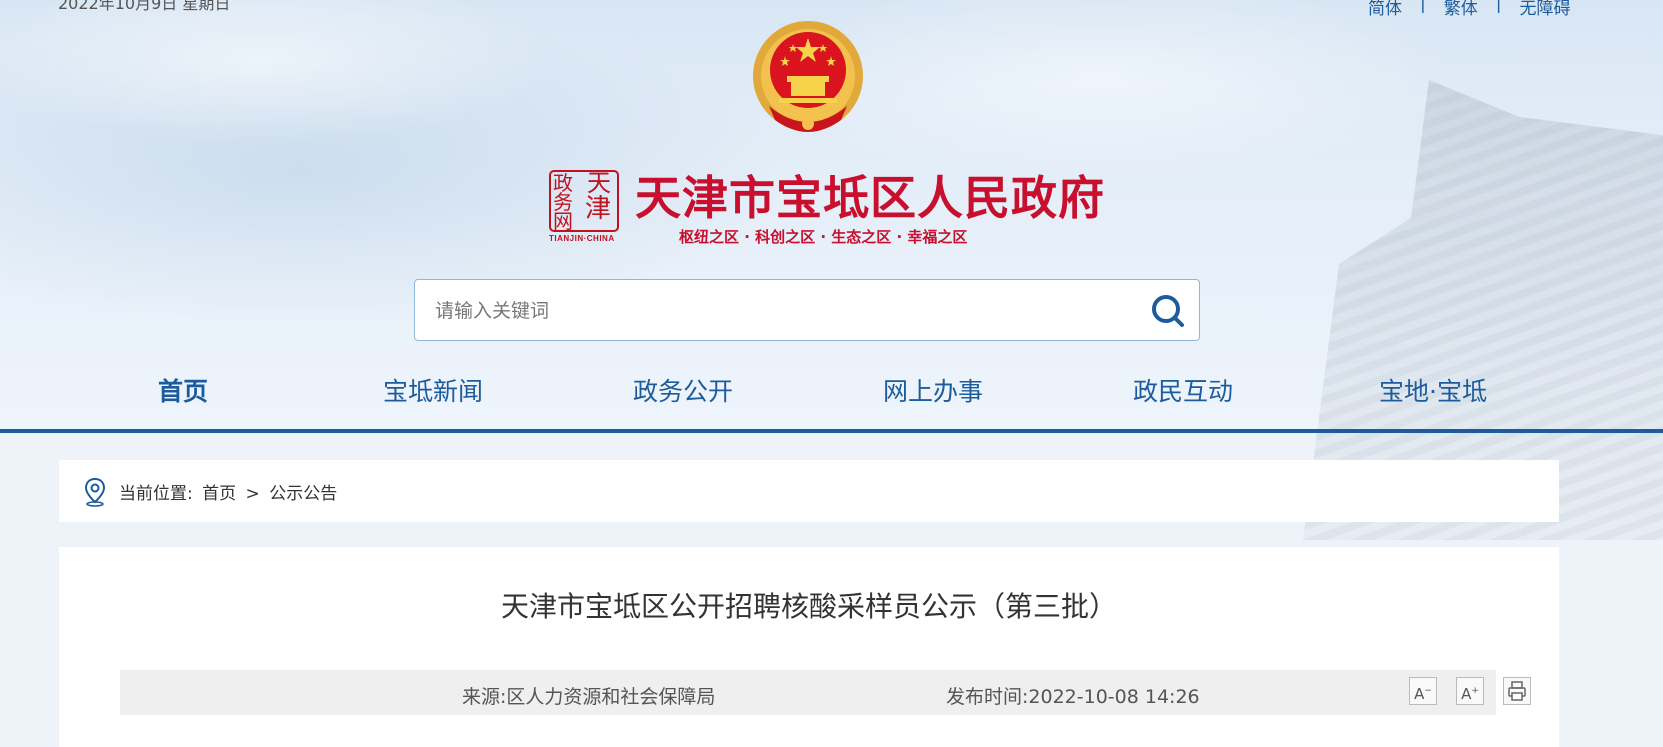 This screenshot has width=1663, height=747. What do you see at coordinates (1114, 697) in the screenshot?
I see `time-value: 2022-10-08 14:26` at bounding box center [1114, 697].